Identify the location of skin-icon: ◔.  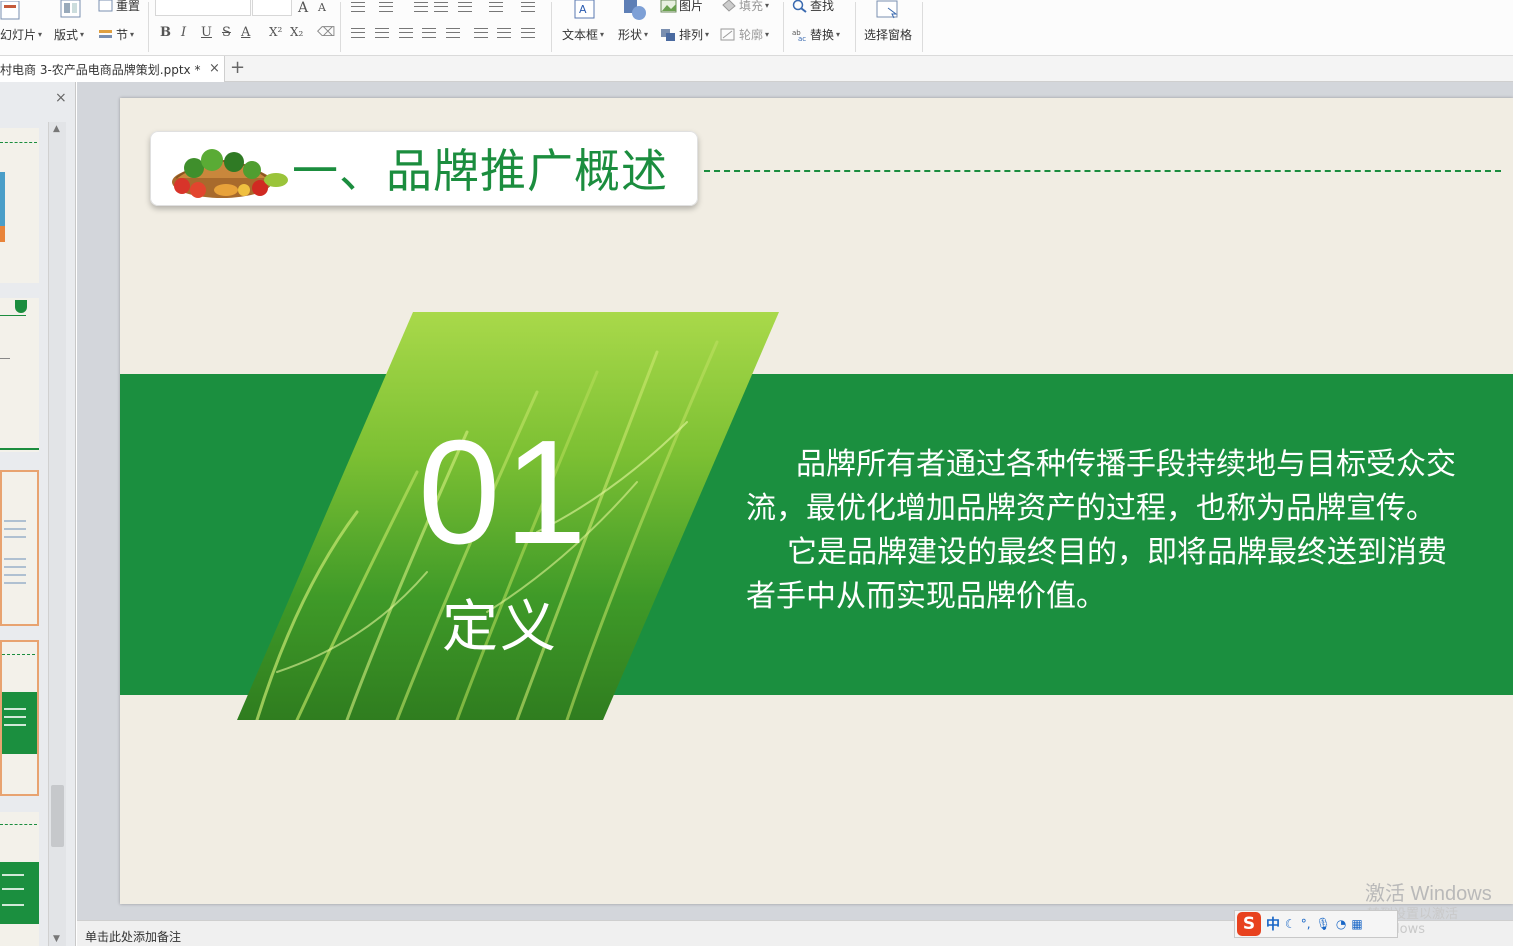
(1341, 924).